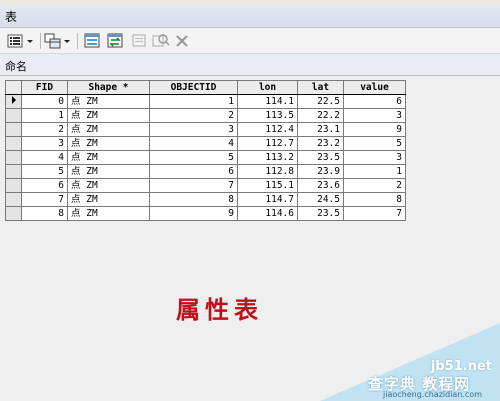 The height and width of the screenshot is (401, 500). Describe the element at coordinates (108, 87) in the screenshot. I see `column-header-shape: Shape *` at that location.